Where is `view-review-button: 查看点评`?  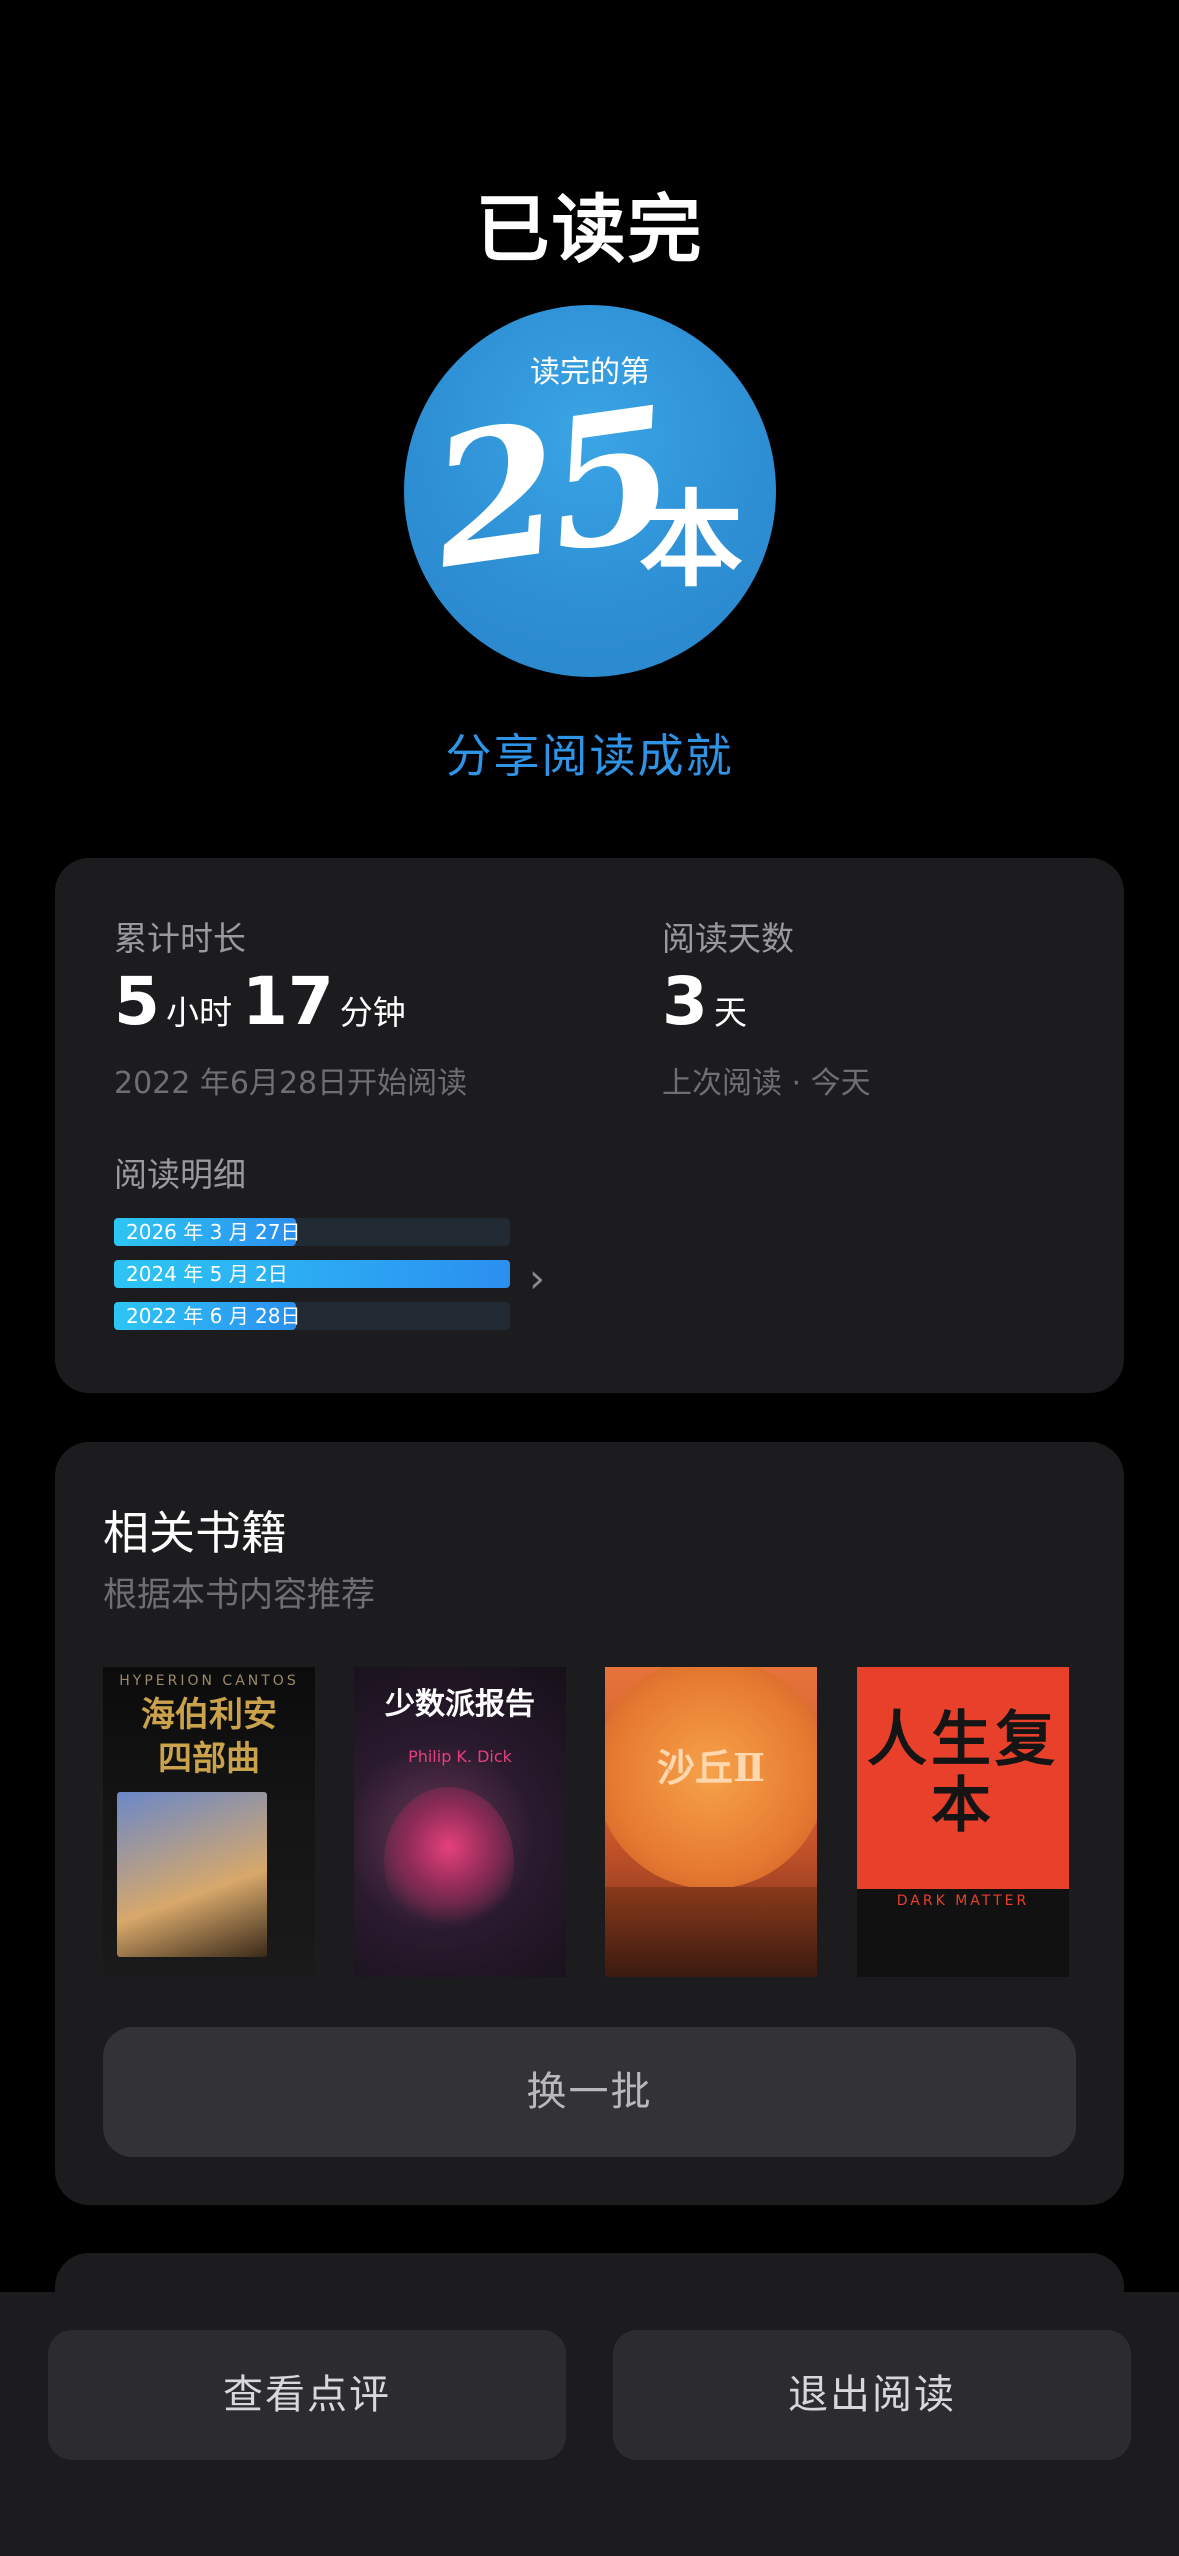 view-review-button: 查看点评 is located at coordinates (307, 2395).